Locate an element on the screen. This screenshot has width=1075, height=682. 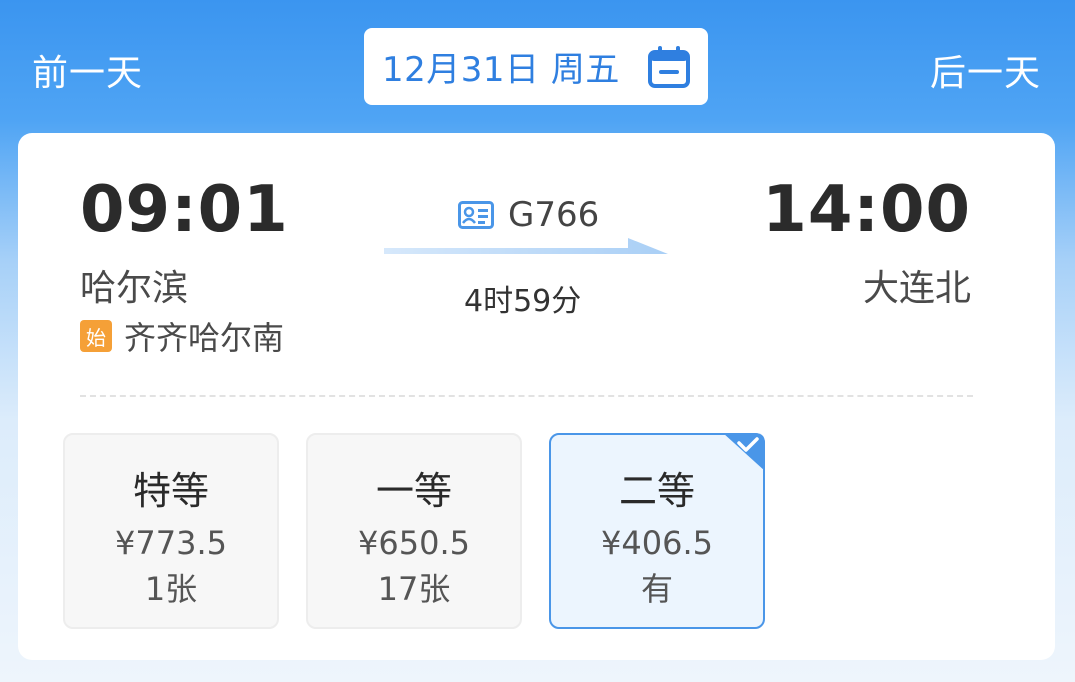
calendar-icon is located at coordinates (669, 67).